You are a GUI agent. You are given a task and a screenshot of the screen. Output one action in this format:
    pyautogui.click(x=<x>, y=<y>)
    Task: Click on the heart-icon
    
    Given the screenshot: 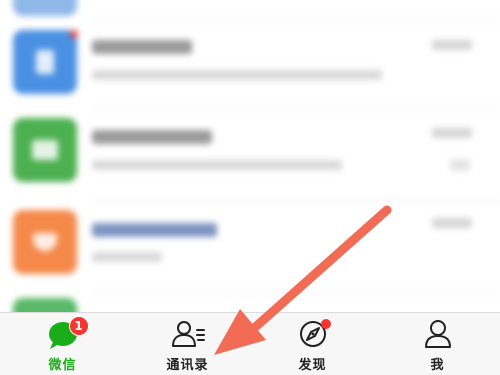 What is the action you would take?
    pyautogui.click(x=45, y=242)
    